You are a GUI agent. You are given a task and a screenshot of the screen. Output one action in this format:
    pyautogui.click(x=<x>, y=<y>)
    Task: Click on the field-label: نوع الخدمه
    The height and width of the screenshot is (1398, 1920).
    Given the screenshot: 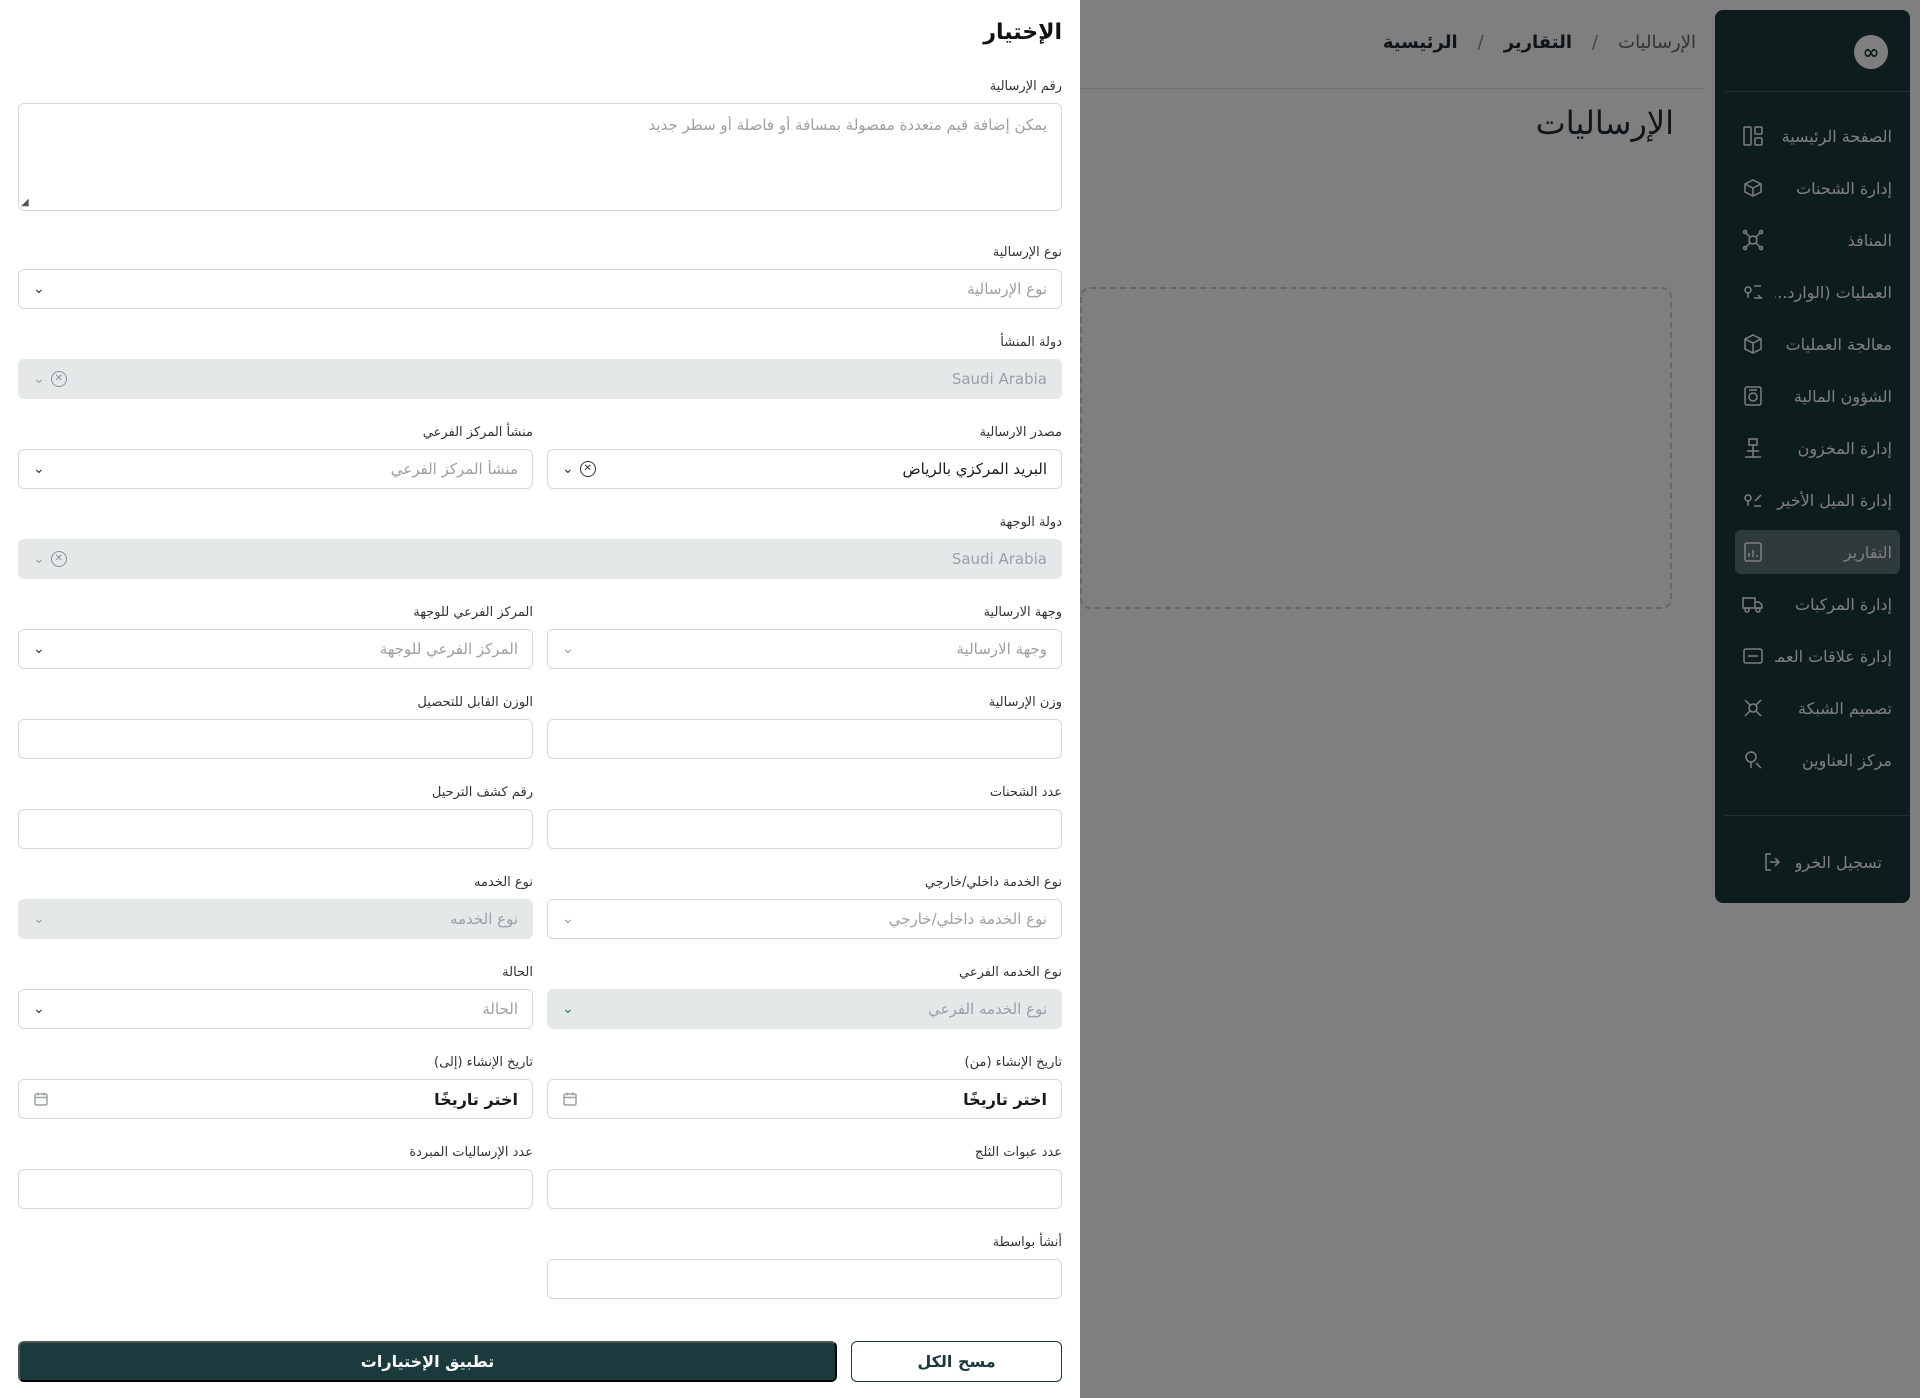 What is the action you would take?
    pyautogui.click(x=503, y=882)
    